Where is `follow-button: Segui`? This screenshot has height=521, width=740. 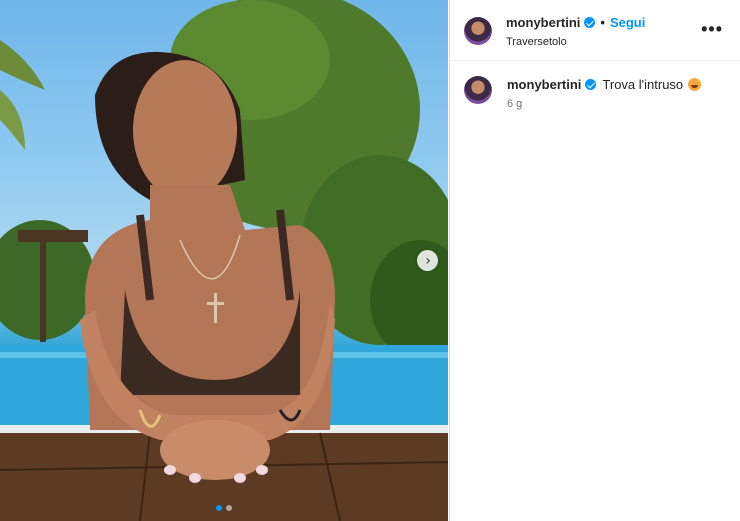 follow-button: Segui is located at coordinates (627, 22).